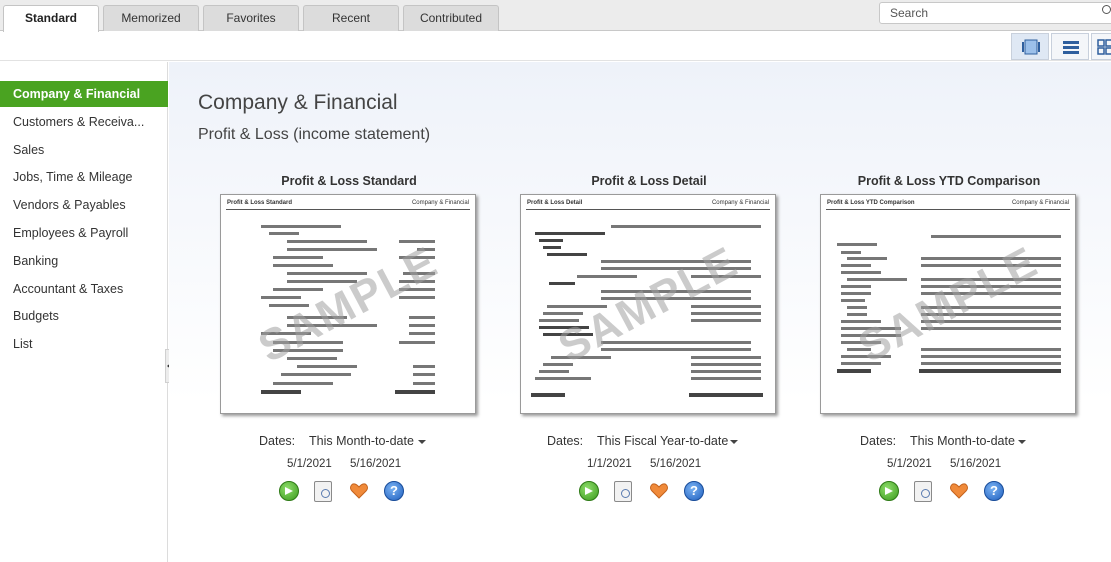 This screenshot has height=562, width=1111. I want to click on carousel-view-button, so click(1030, 46).